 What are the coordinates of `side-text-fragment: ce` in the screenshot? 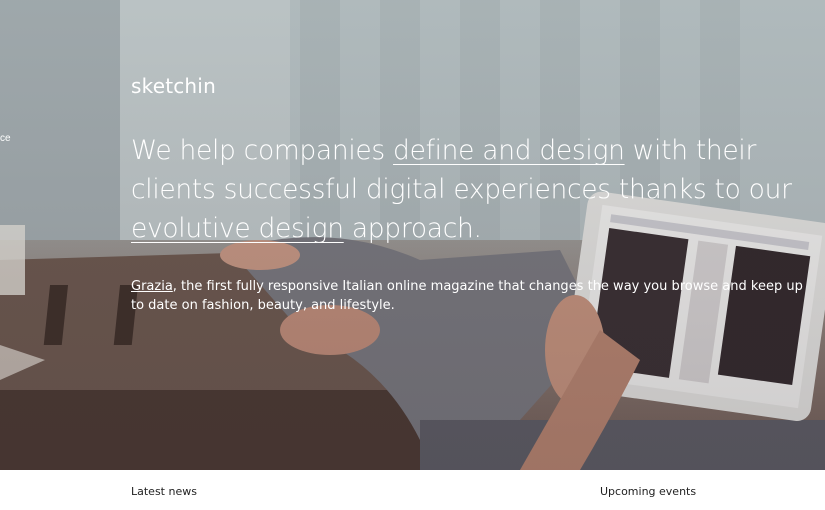 It's located at (5, 138).